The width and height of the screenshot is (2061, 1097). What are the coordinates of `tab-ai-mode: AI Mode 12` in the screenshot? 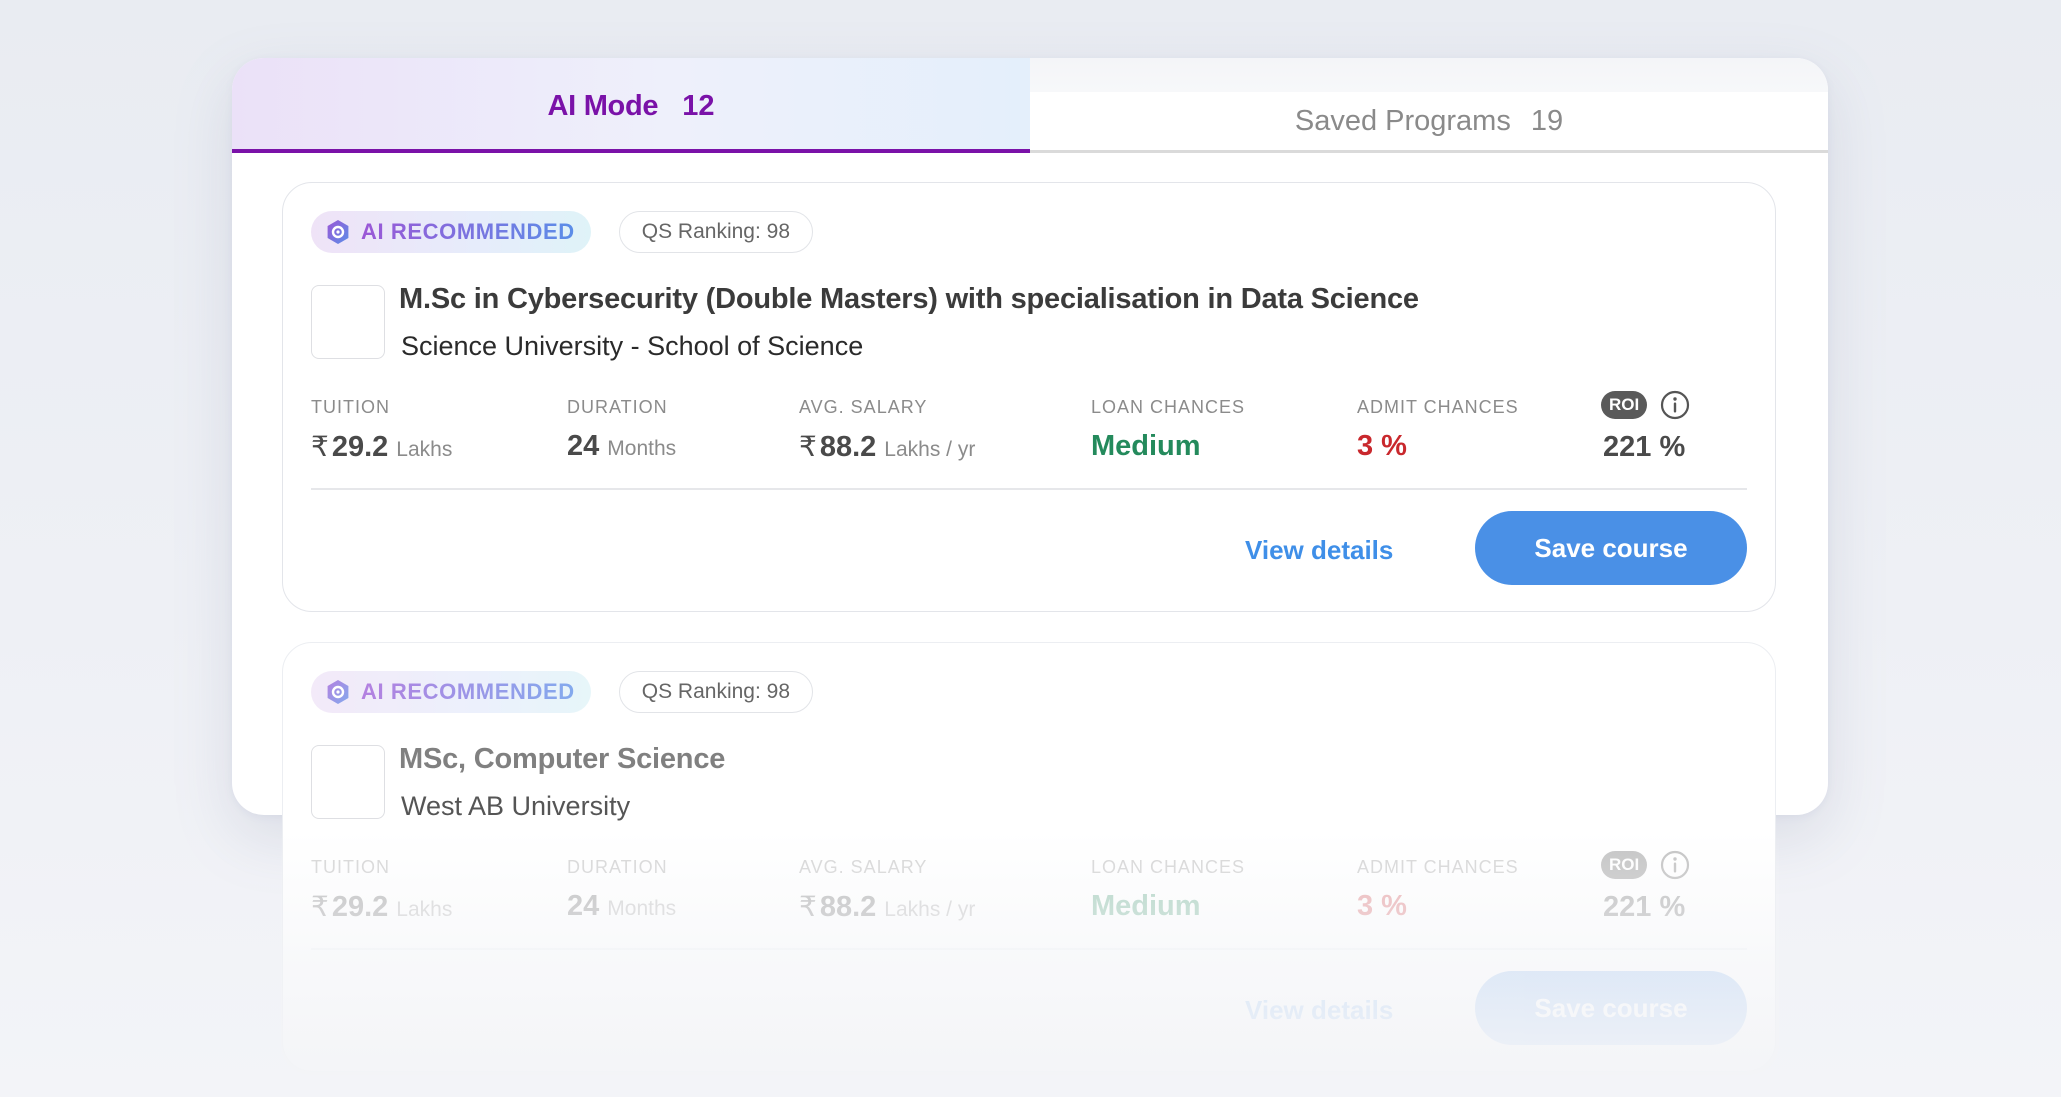 It's located at (631, 105).